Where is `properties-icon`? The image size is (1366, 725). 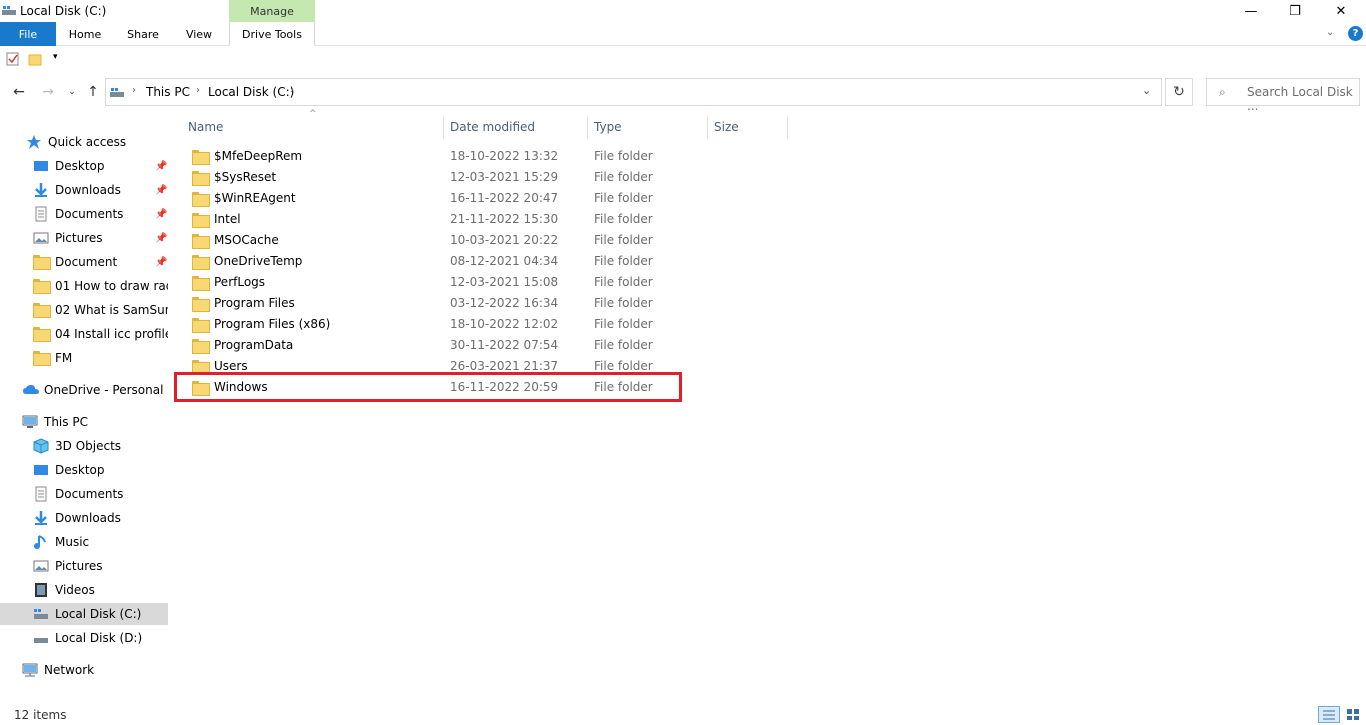 properties-icon is located at coordinates (13, 60).